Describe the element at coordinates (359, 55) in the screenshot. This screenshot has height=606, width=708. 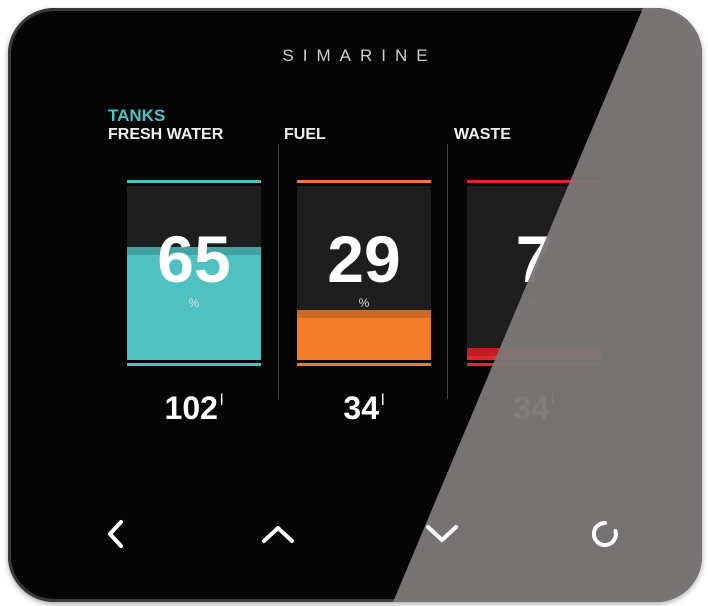
I see `brand-logo: SIMARINE` at that location.